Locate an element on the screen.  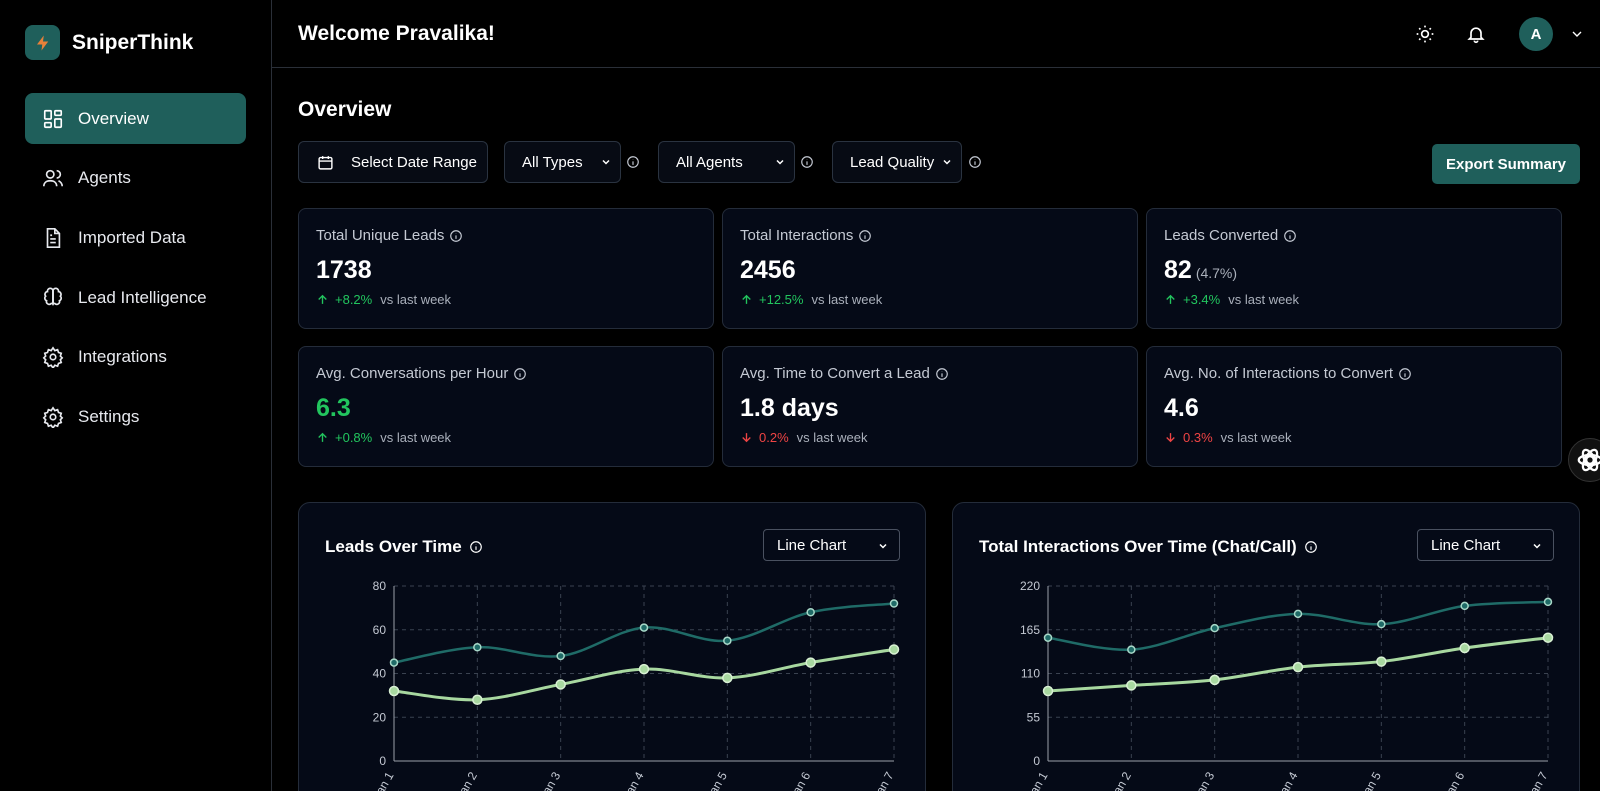
file-text-icon is located at coordinates (53, 237).